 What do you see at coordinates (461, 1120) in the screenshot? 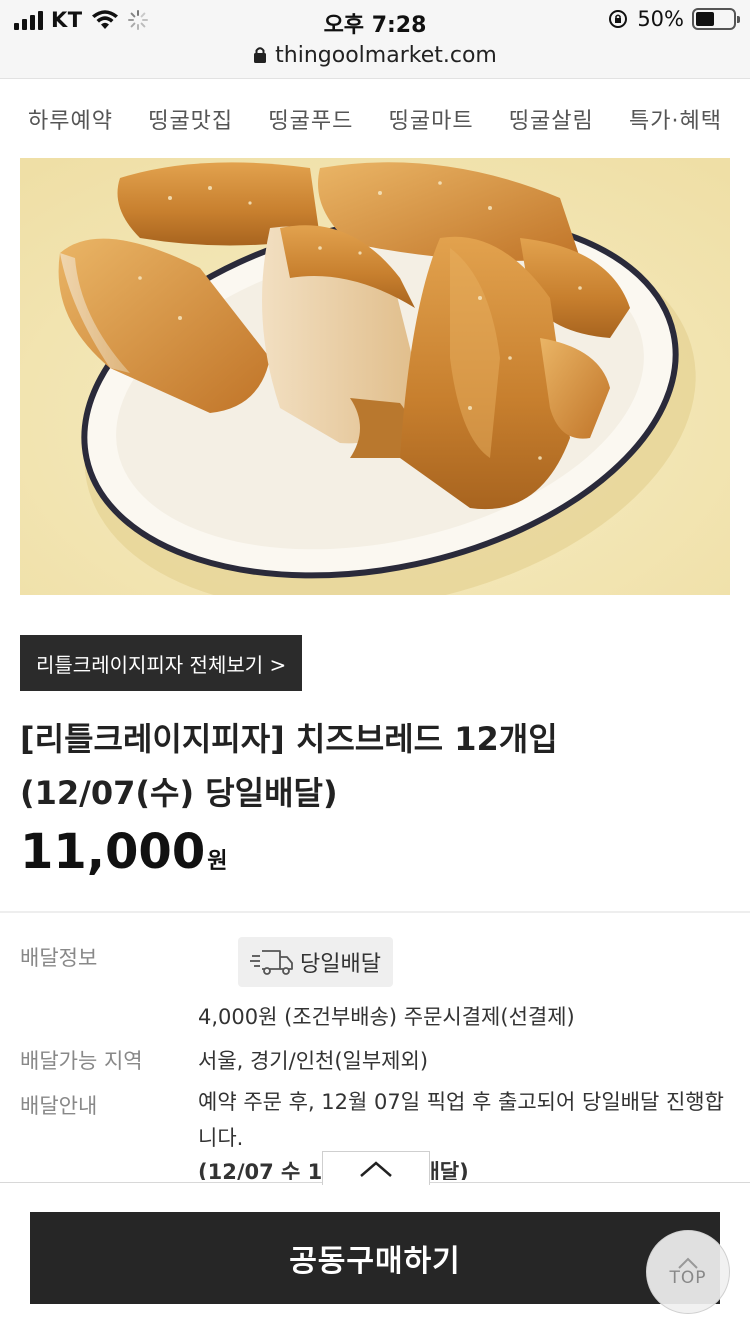
I see `delivery-guide-text: 예약 주문 후, 12월 07일 픽업 후 출고되어 당일배달 진행합니다.` at bounding box center [461, 1120].